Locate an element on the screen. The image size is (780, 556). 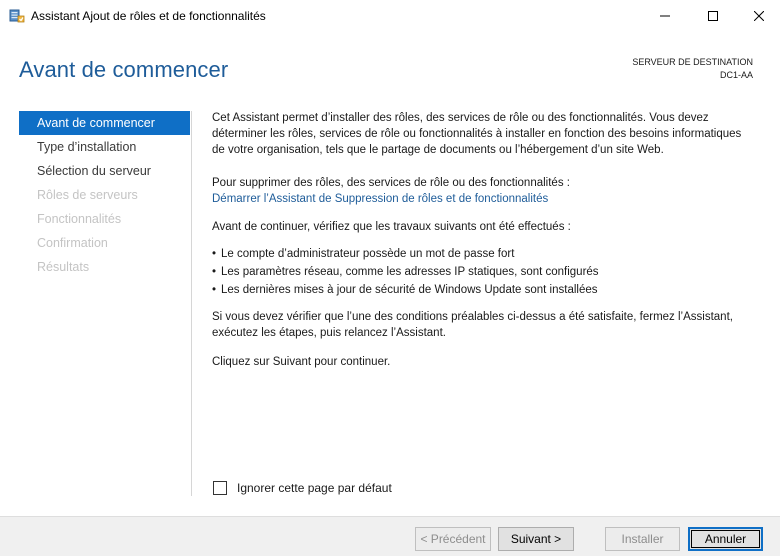
close-icon is located at coordinates (759, 16).